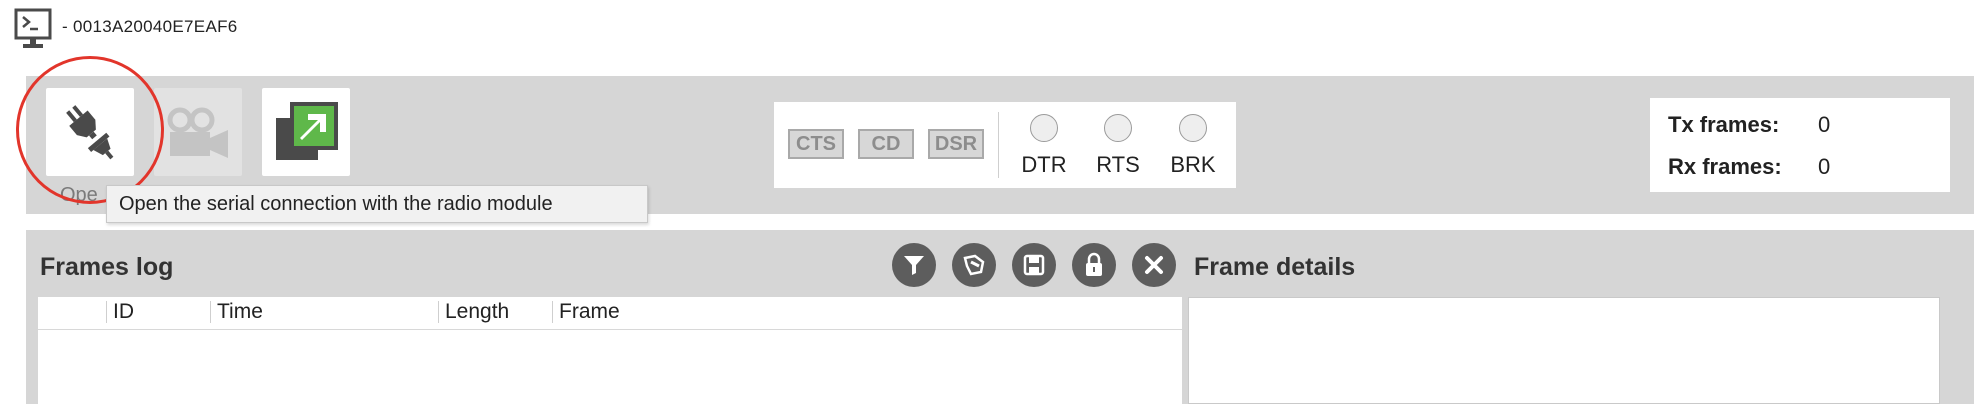  Describe the element at coordinates (586, 312) in the screenshot. I see `column-frame: Frame` at that location.